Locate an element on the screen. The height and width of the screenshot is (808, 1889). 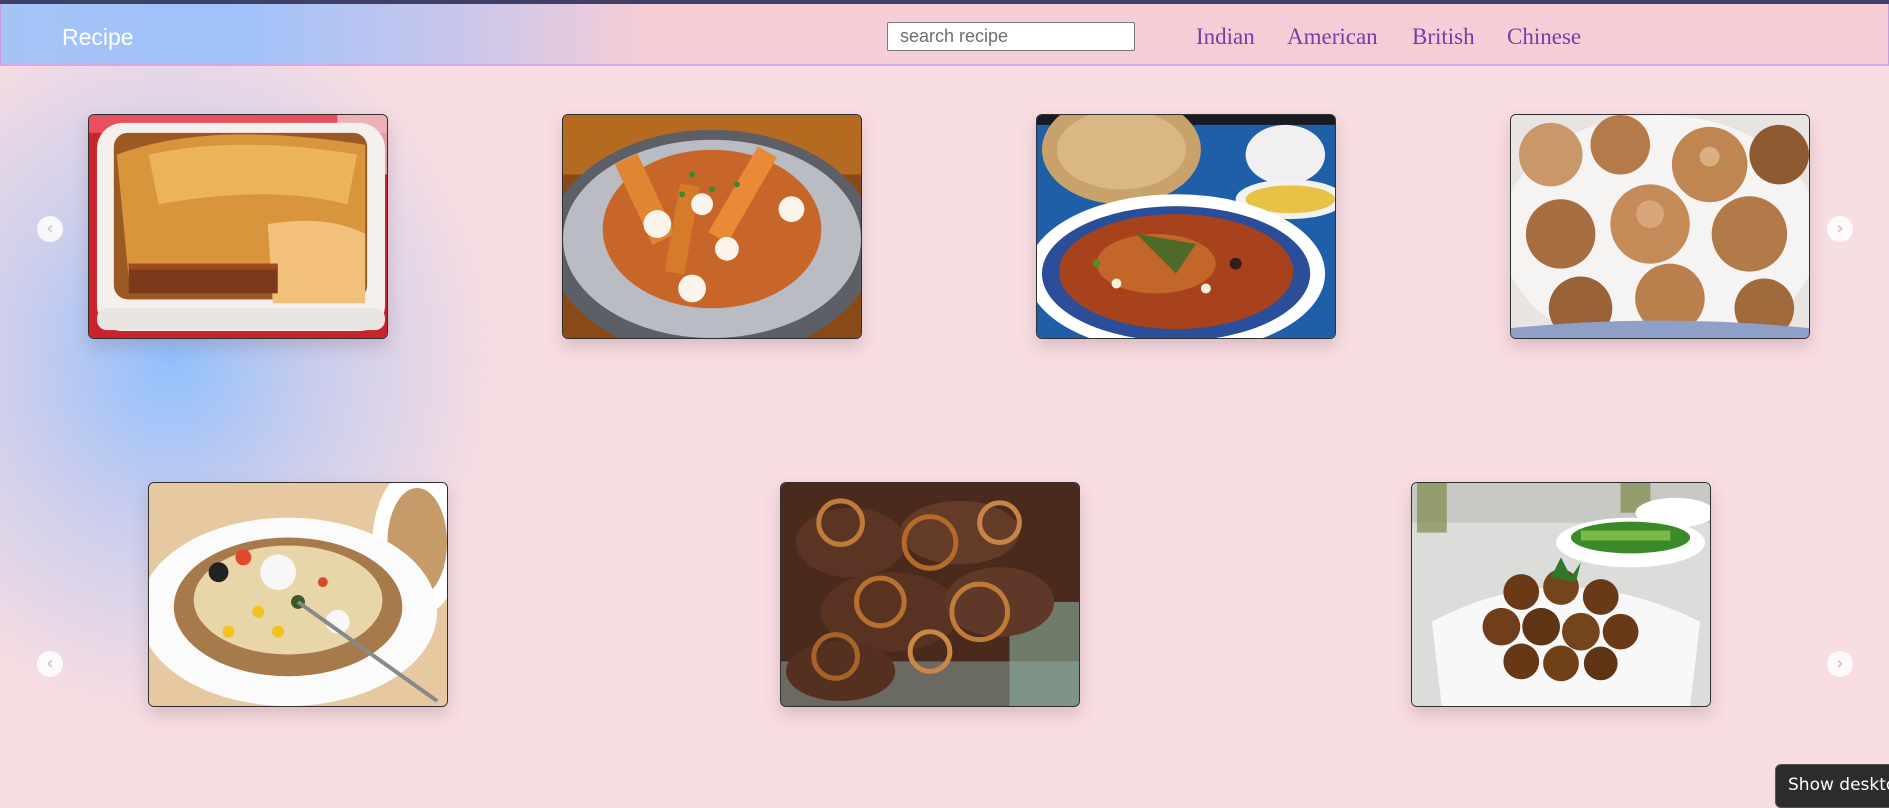
show-desktop-tooltip: Show desktop is located at coordinates (1832, 786).